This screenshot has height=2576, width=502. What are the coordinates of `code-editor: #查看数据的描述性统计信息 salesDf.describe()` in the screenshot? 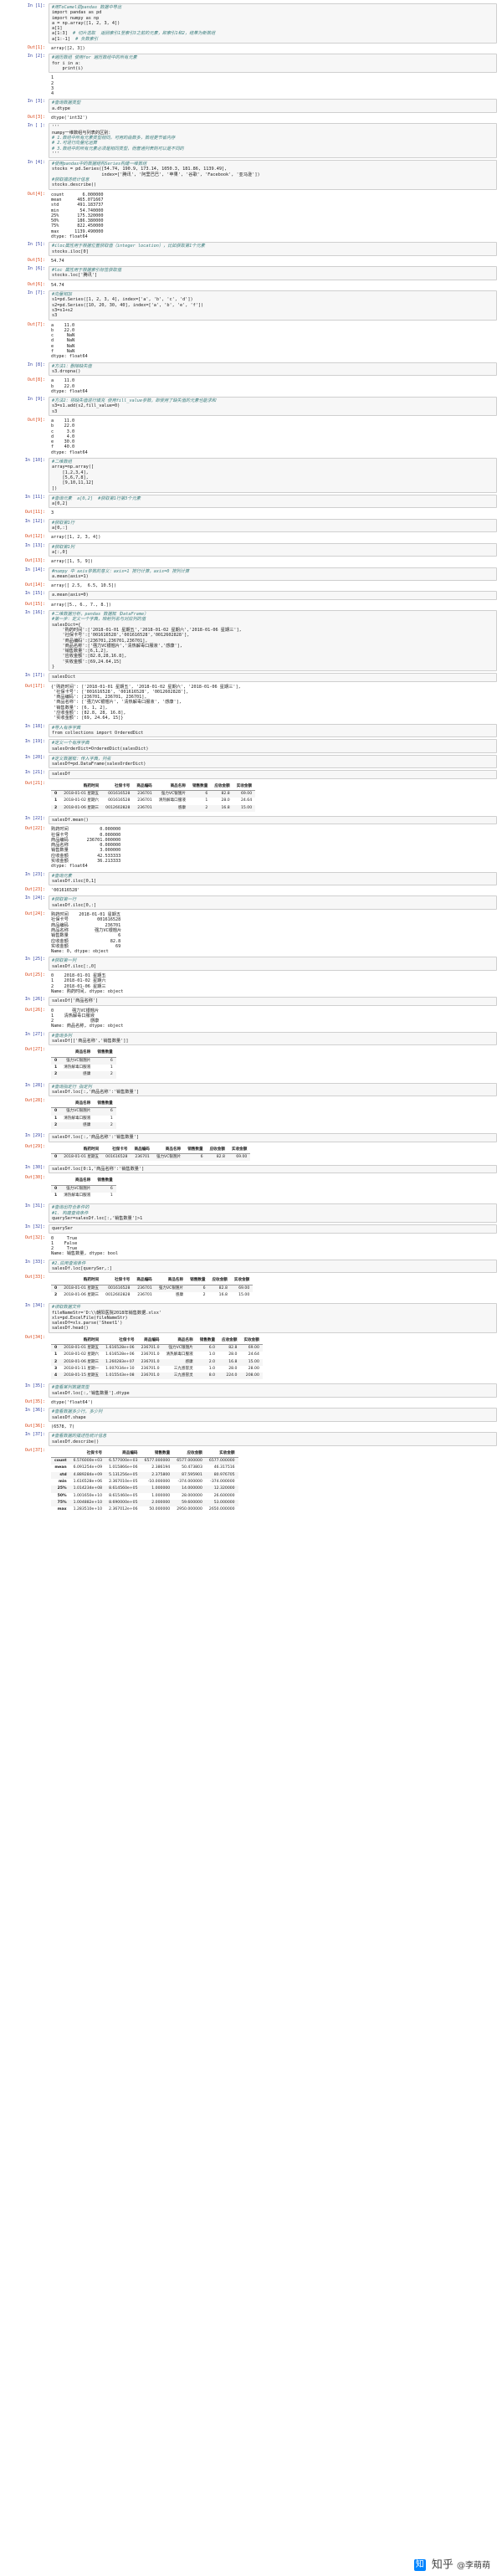 It's located at (273, 1439).